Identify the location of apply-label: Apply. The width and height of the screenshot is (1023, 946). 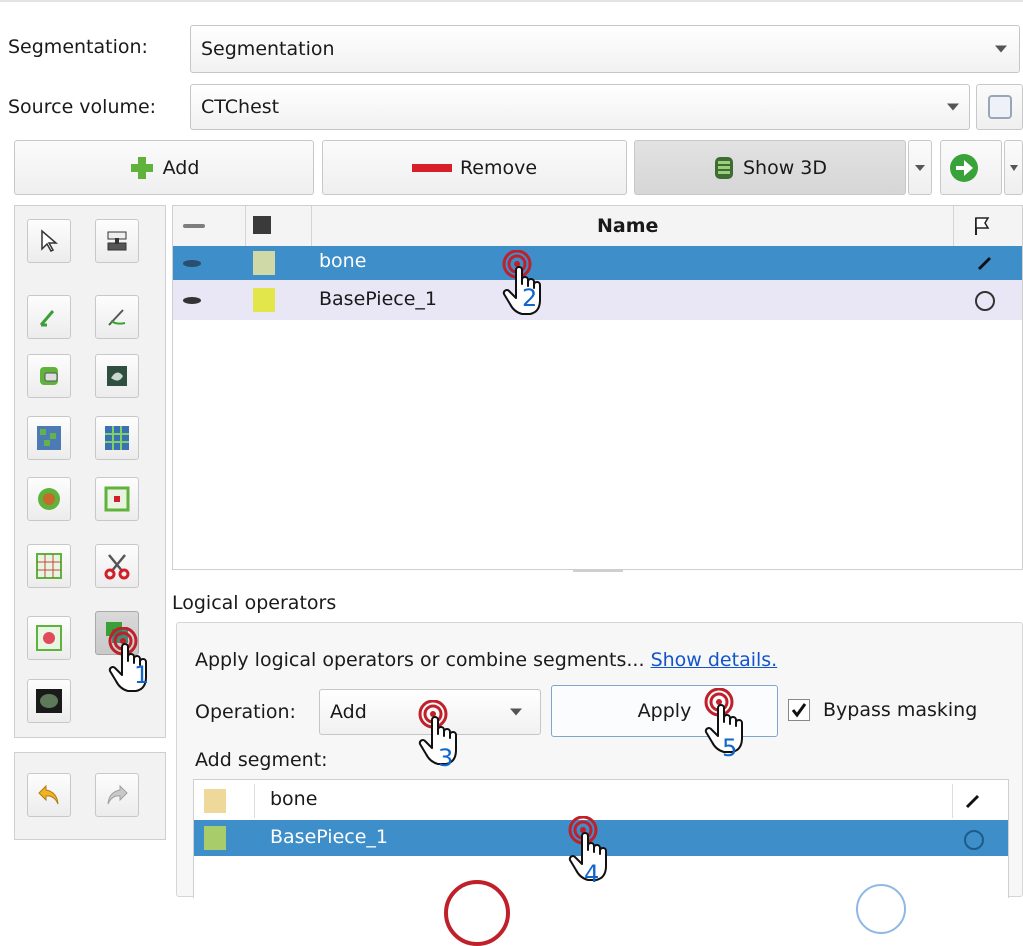
(664, 711).